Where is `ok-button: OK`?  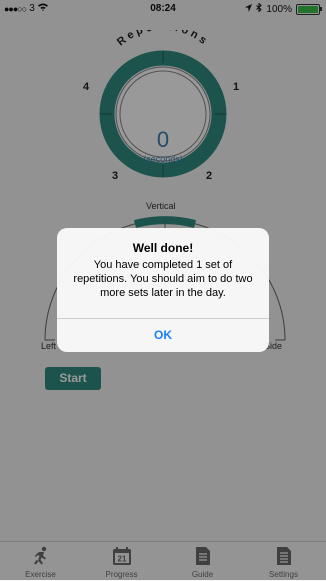
ok-button: OK is located at coordinates (163, 335).